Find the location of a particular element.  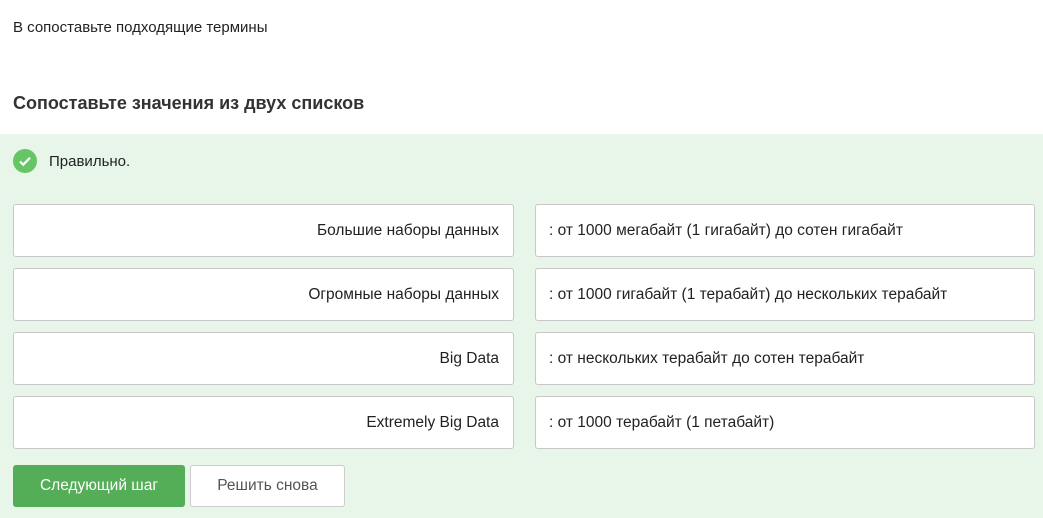

status-text: Правильно. is located at coordinates (90, 161).